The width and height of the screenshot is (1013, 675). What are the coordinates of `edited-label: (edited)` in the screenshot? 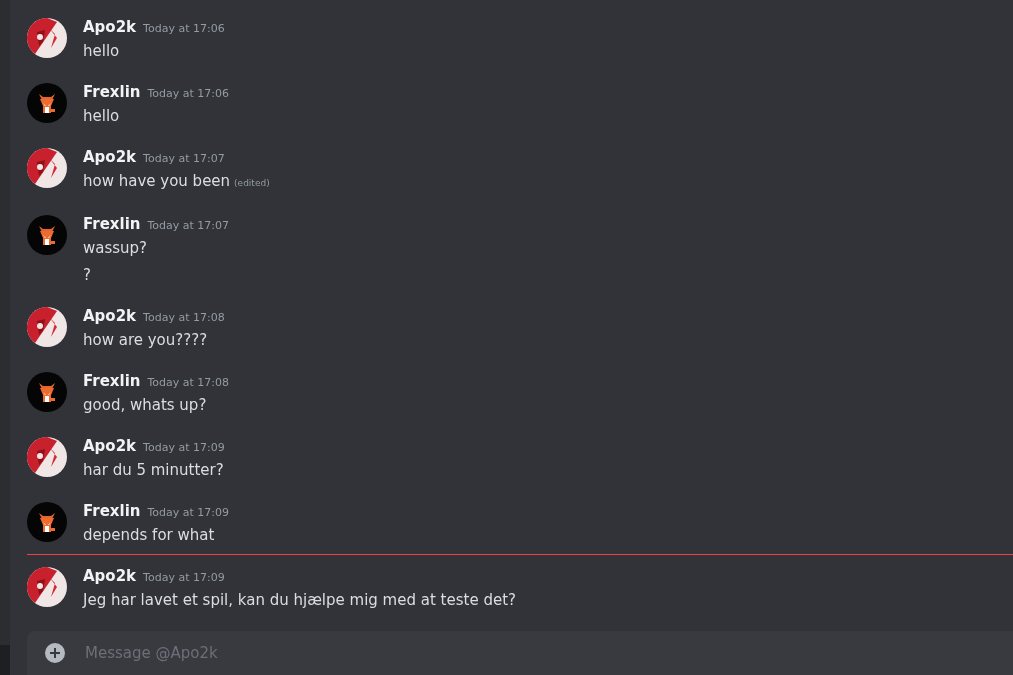 It's located at (252, 183).